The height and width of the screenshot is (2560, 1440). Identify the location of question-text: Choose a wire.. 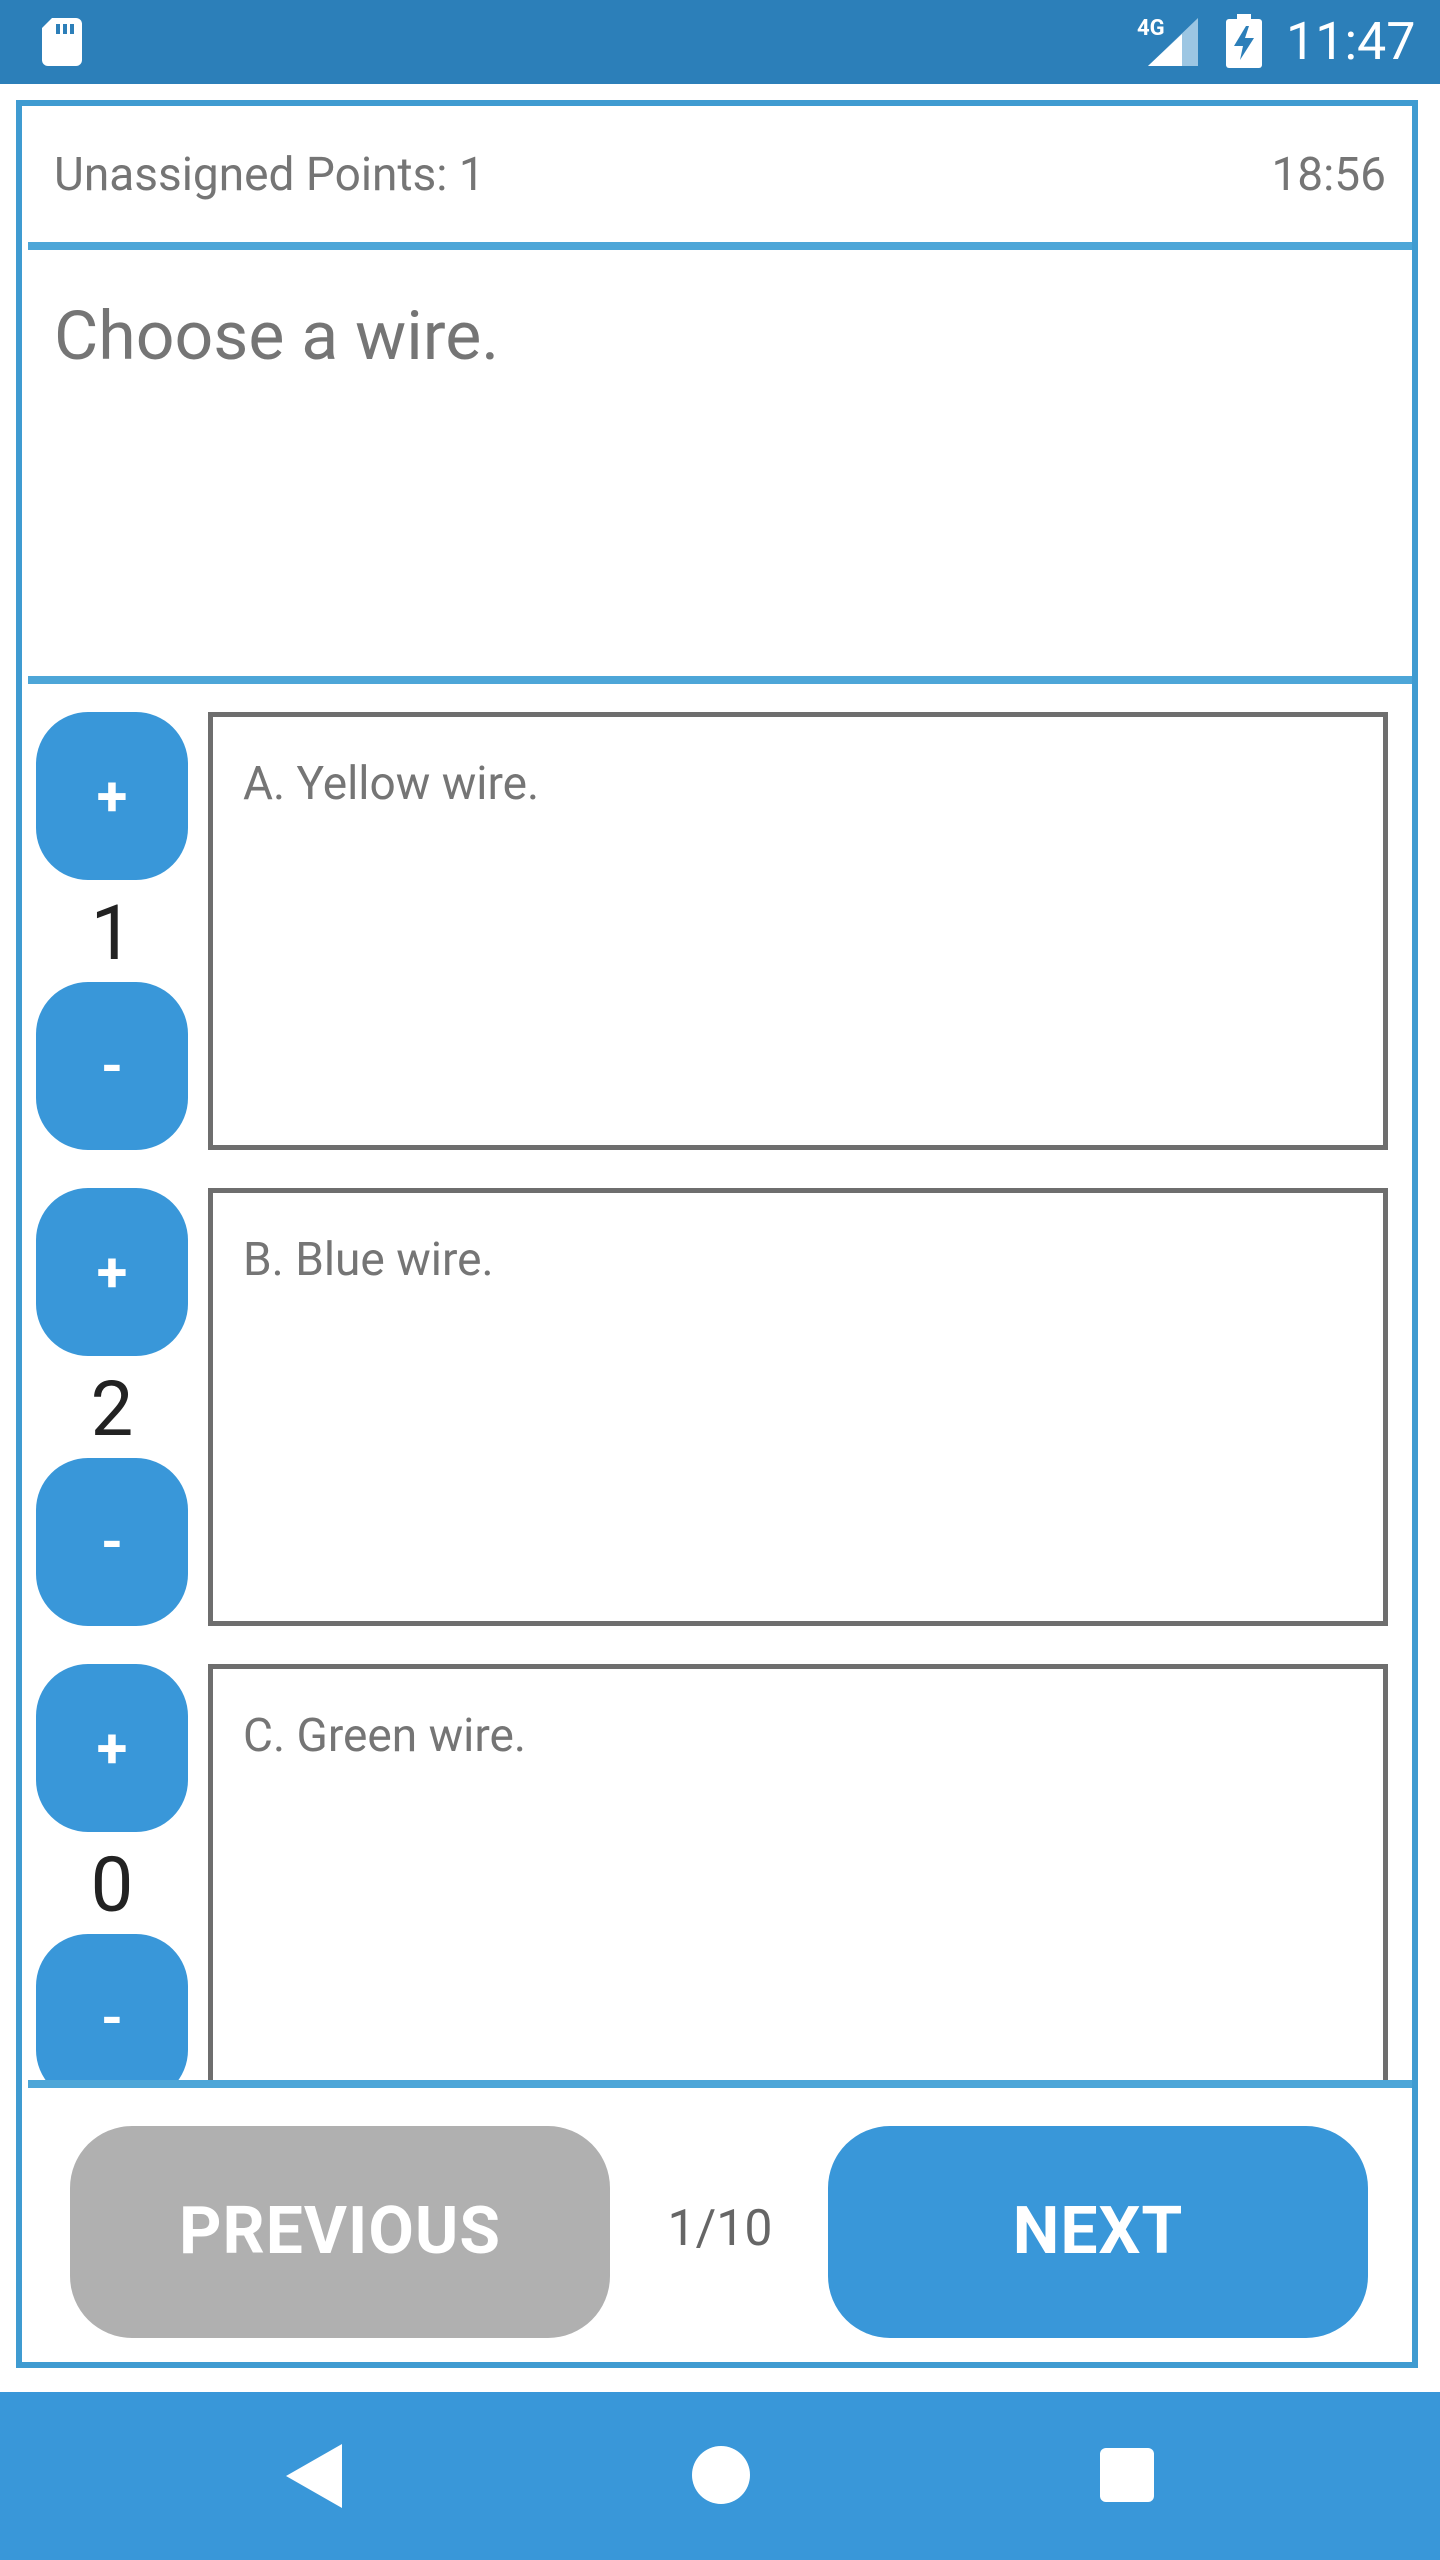
(277, 336).